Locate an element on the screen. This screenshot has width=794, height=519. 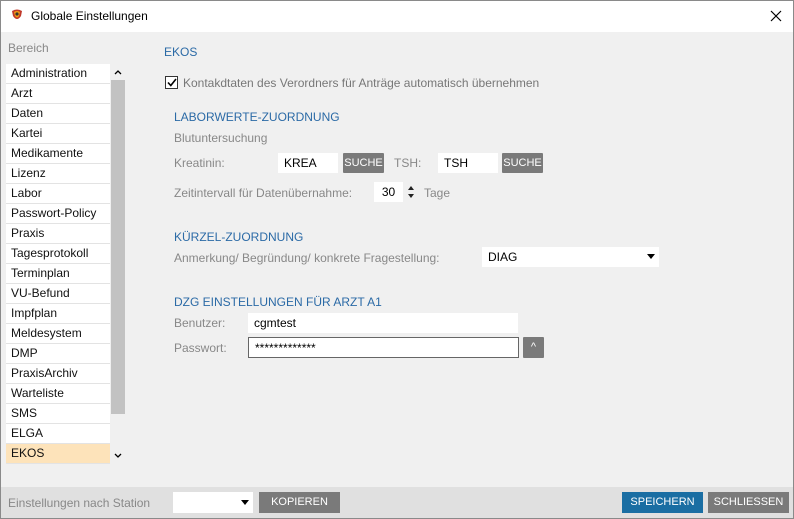
interval-label: Zeitintervall für Datenübernahme: is located at coordinates (263, 193).